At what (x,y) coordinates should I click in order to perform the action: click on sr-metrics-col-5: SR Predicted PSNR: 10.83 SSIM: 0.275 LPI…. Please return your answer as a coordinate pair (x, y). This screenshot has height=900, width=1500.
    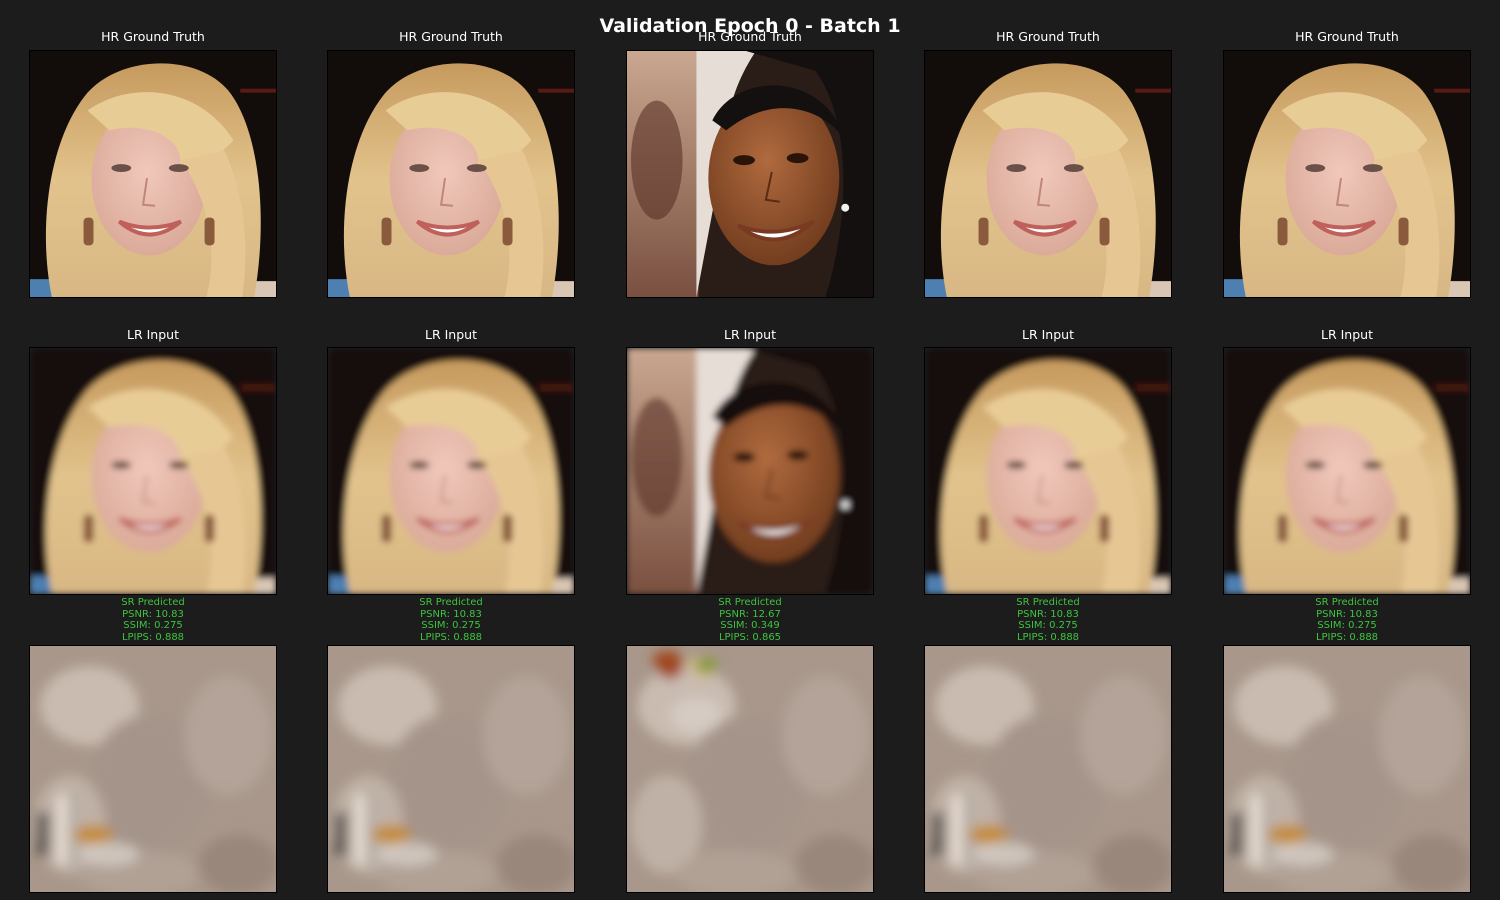
    Looking at the image, I should click on (1347, 620).